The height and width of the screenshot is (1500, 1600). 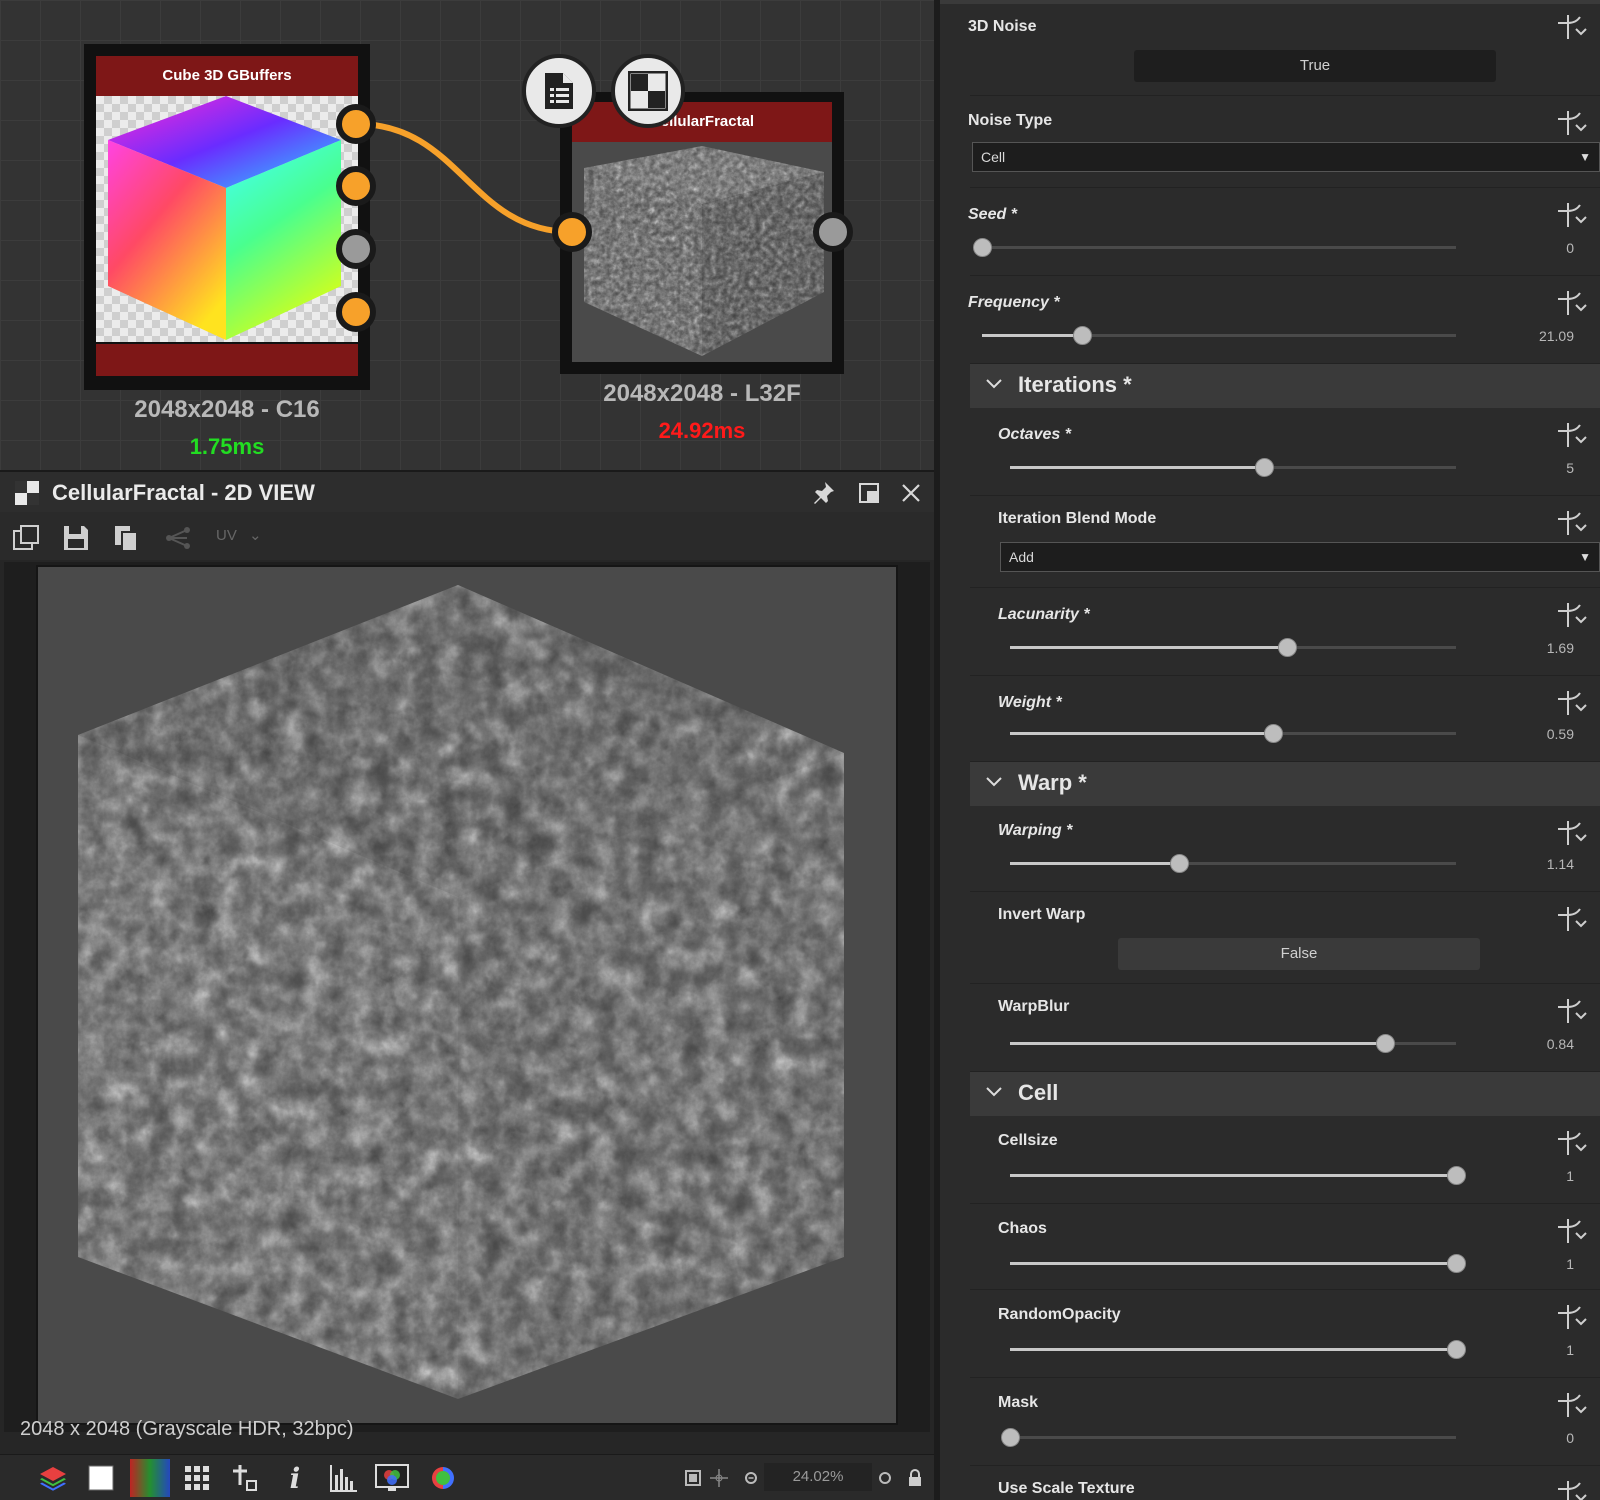 I want to click on color-wheel-icon, so click(x=443, y=1478).